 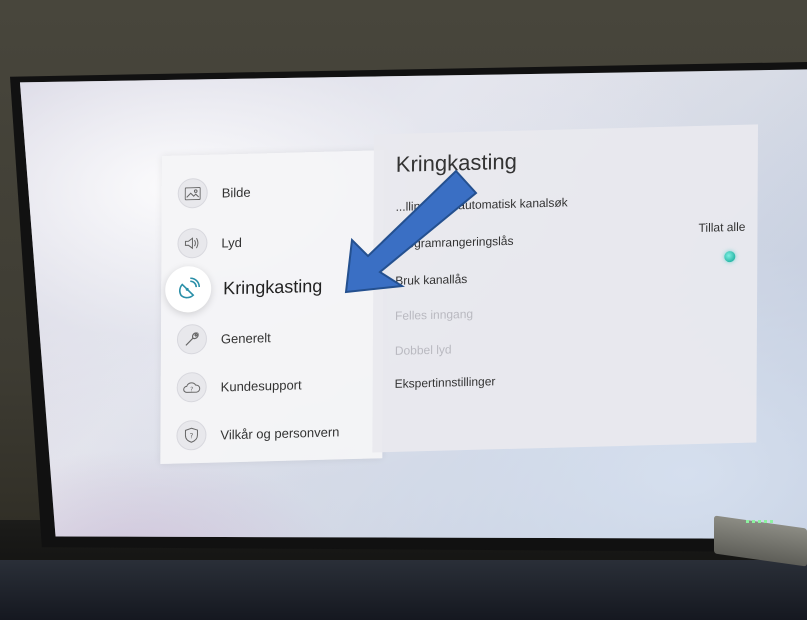 What do you see at coordinates (280, 432) in the screenshot?
I see `sidebar-item-label: Vilkår og personvern` at bounding box center [280, 432].